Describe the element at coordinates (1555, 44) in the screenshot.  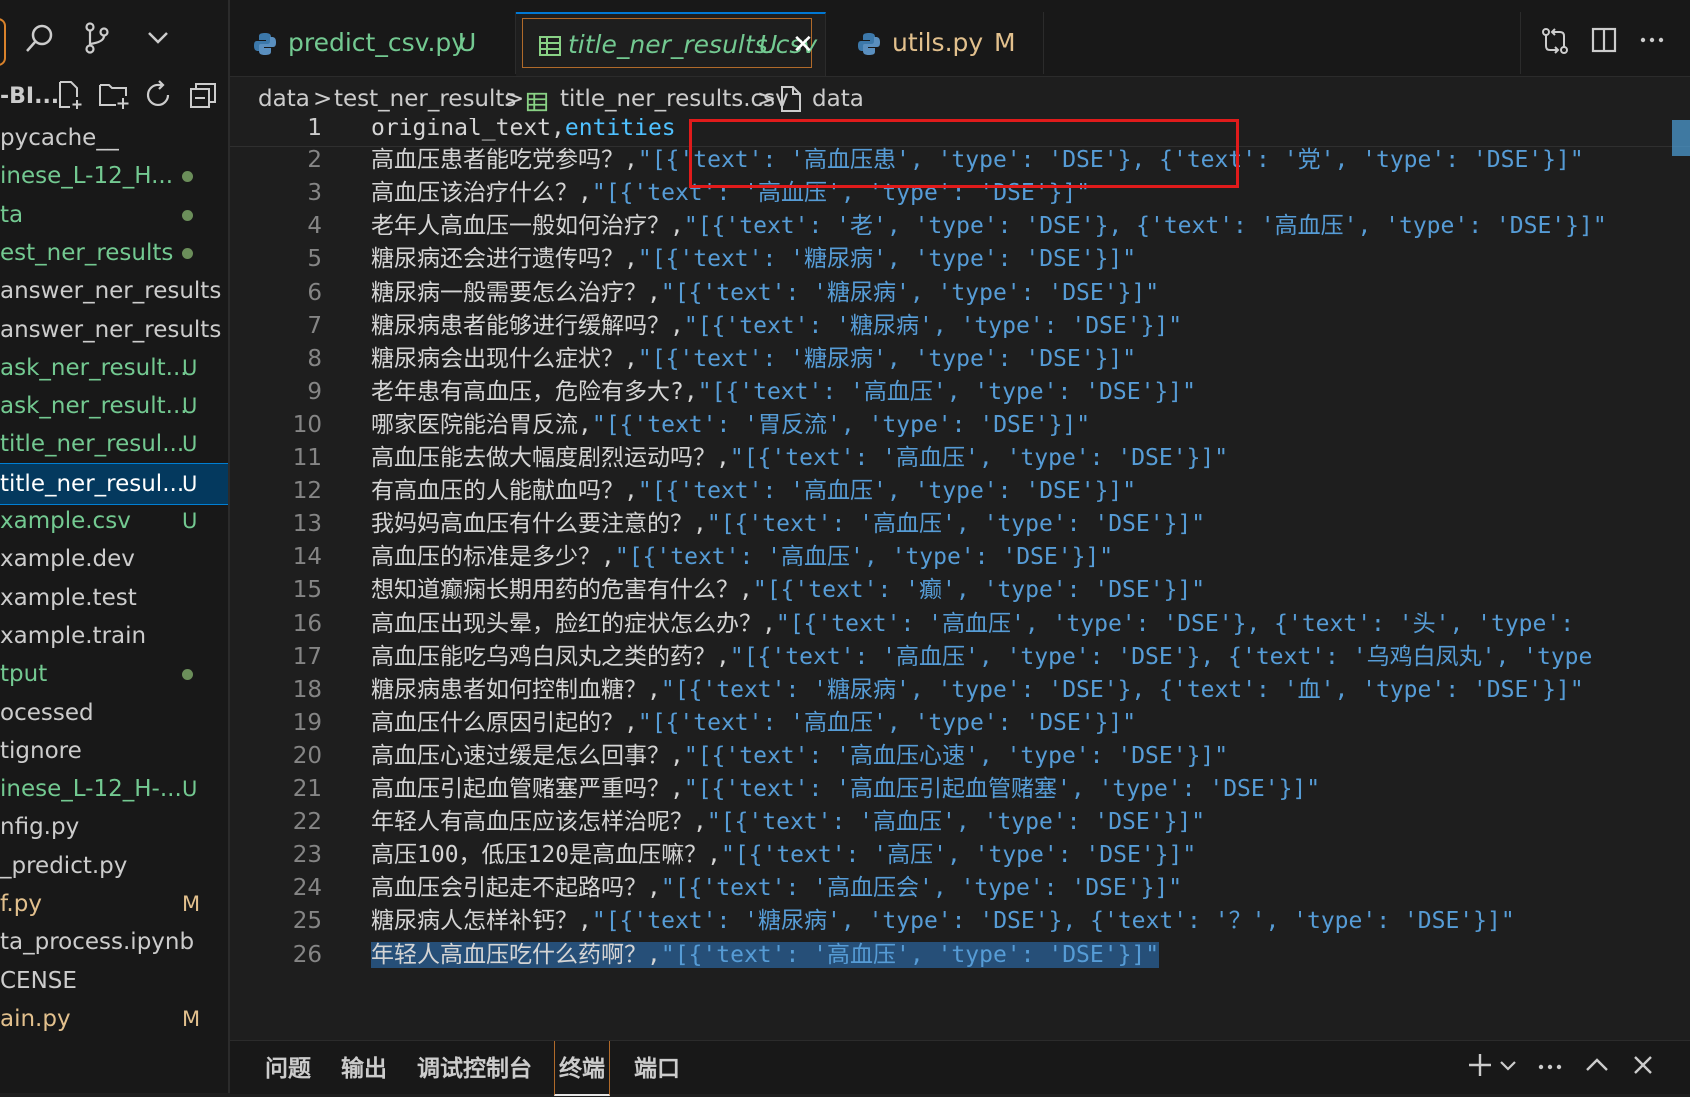
I see `compare-changes-icon` at that location.